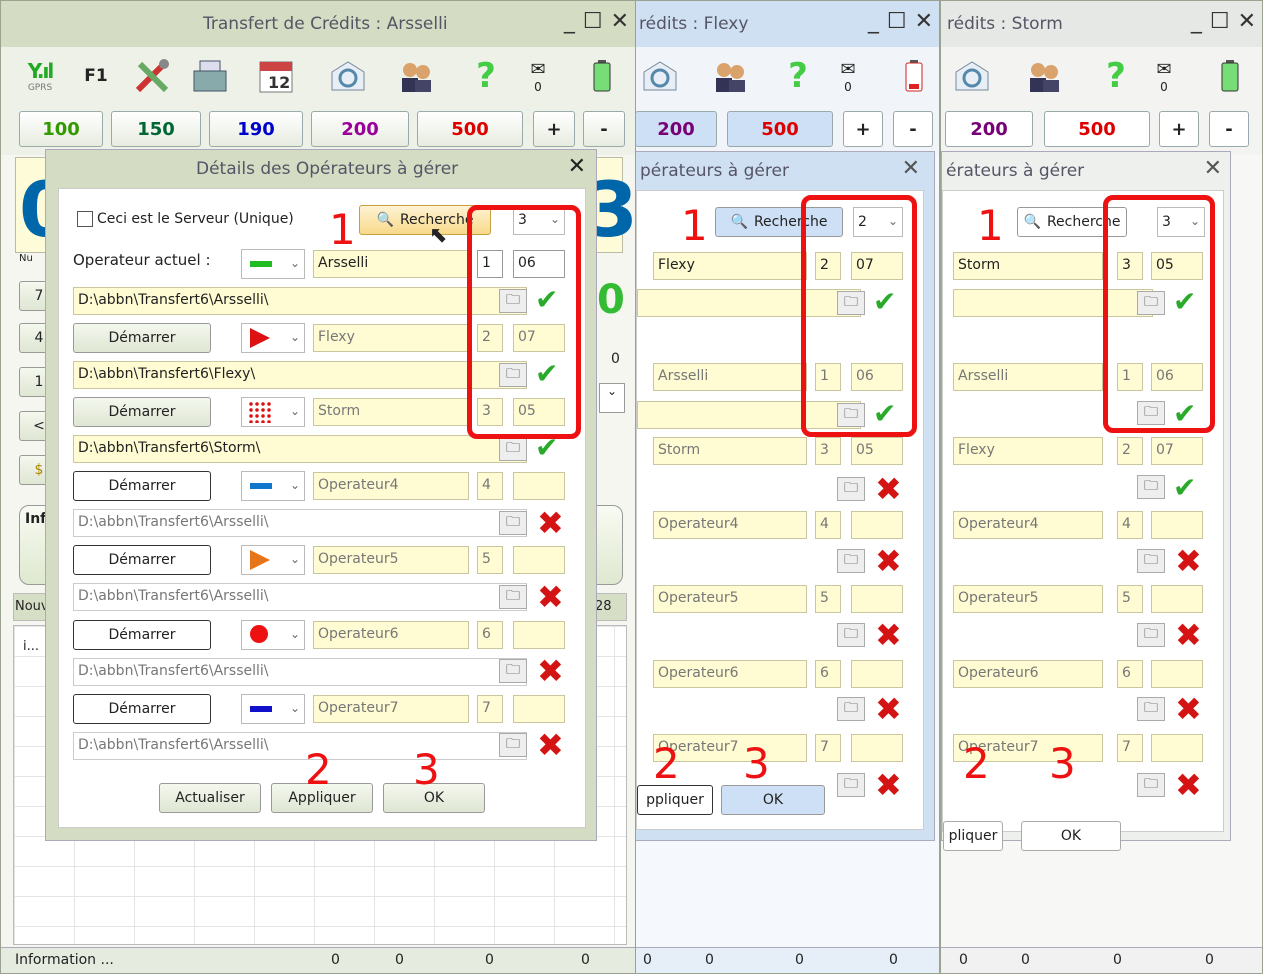 The height and width of the screenshot is (974, 1263). Describe the element at coordinates (391, 709) in the screenshot. I see `operator-name: Operateur7` at that location.